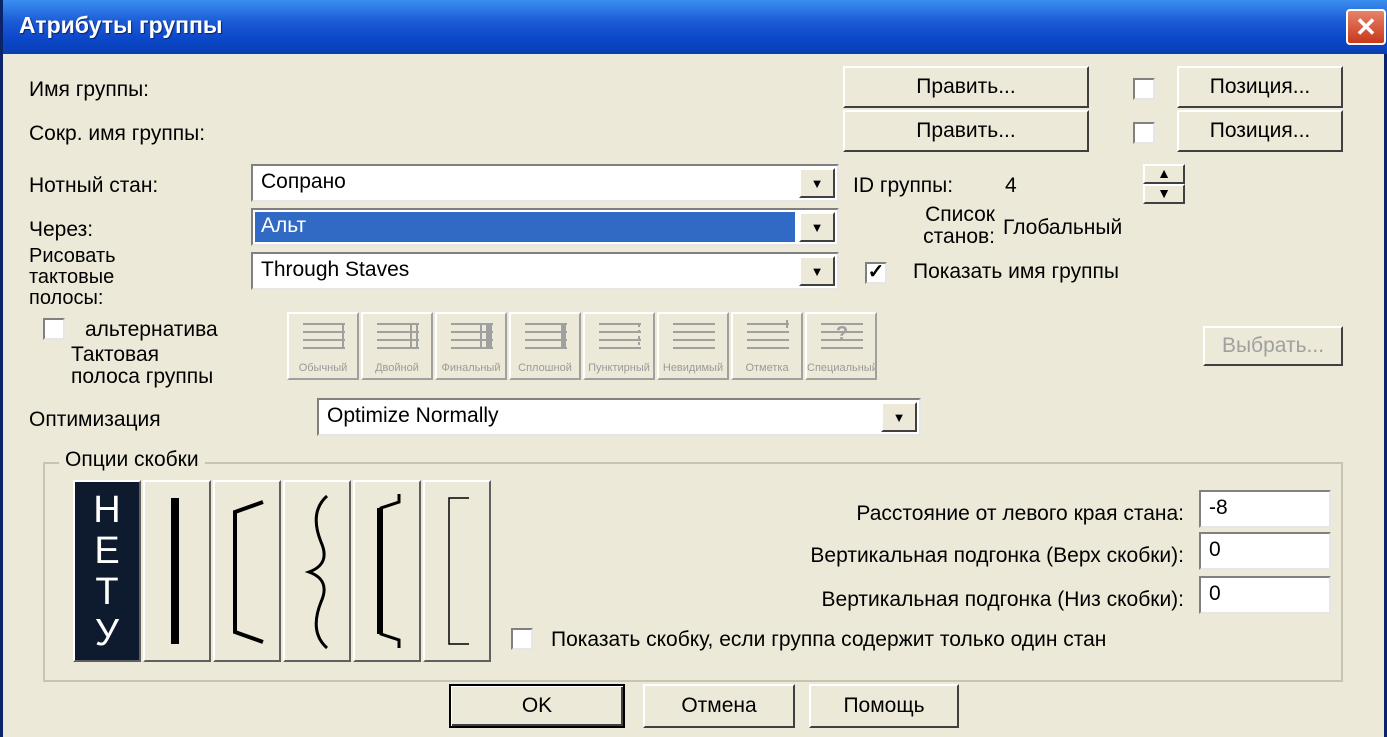 This screenshot has width=1387, height=737. I want to click on bracket-options-legend: Опции скобки, so click(132, 460).